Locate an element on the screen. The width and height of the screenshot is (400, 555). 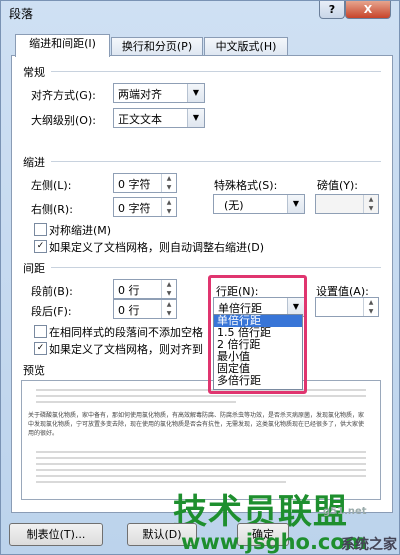
line-spacing-dropdown: 单倍行距 1.5 倍行距 2 倍行距 最小值 固定值 多倍行距 is located at coordinates (258, 352).